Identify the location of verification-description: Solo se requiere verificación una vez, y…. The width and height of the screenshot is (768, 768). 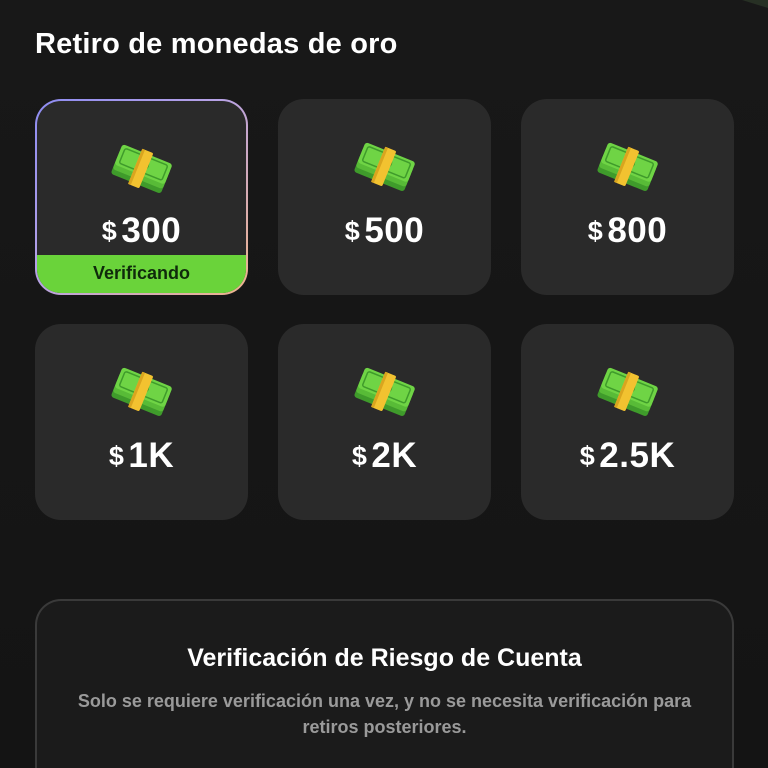
(384, 714).